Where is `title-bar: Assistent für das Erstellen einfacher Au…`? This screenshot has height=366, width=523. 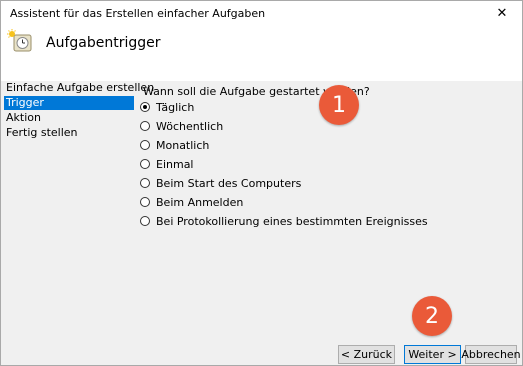
title-bar: Assistent für das Erstellen einfacher Au… is located at coordinates (261, 13).